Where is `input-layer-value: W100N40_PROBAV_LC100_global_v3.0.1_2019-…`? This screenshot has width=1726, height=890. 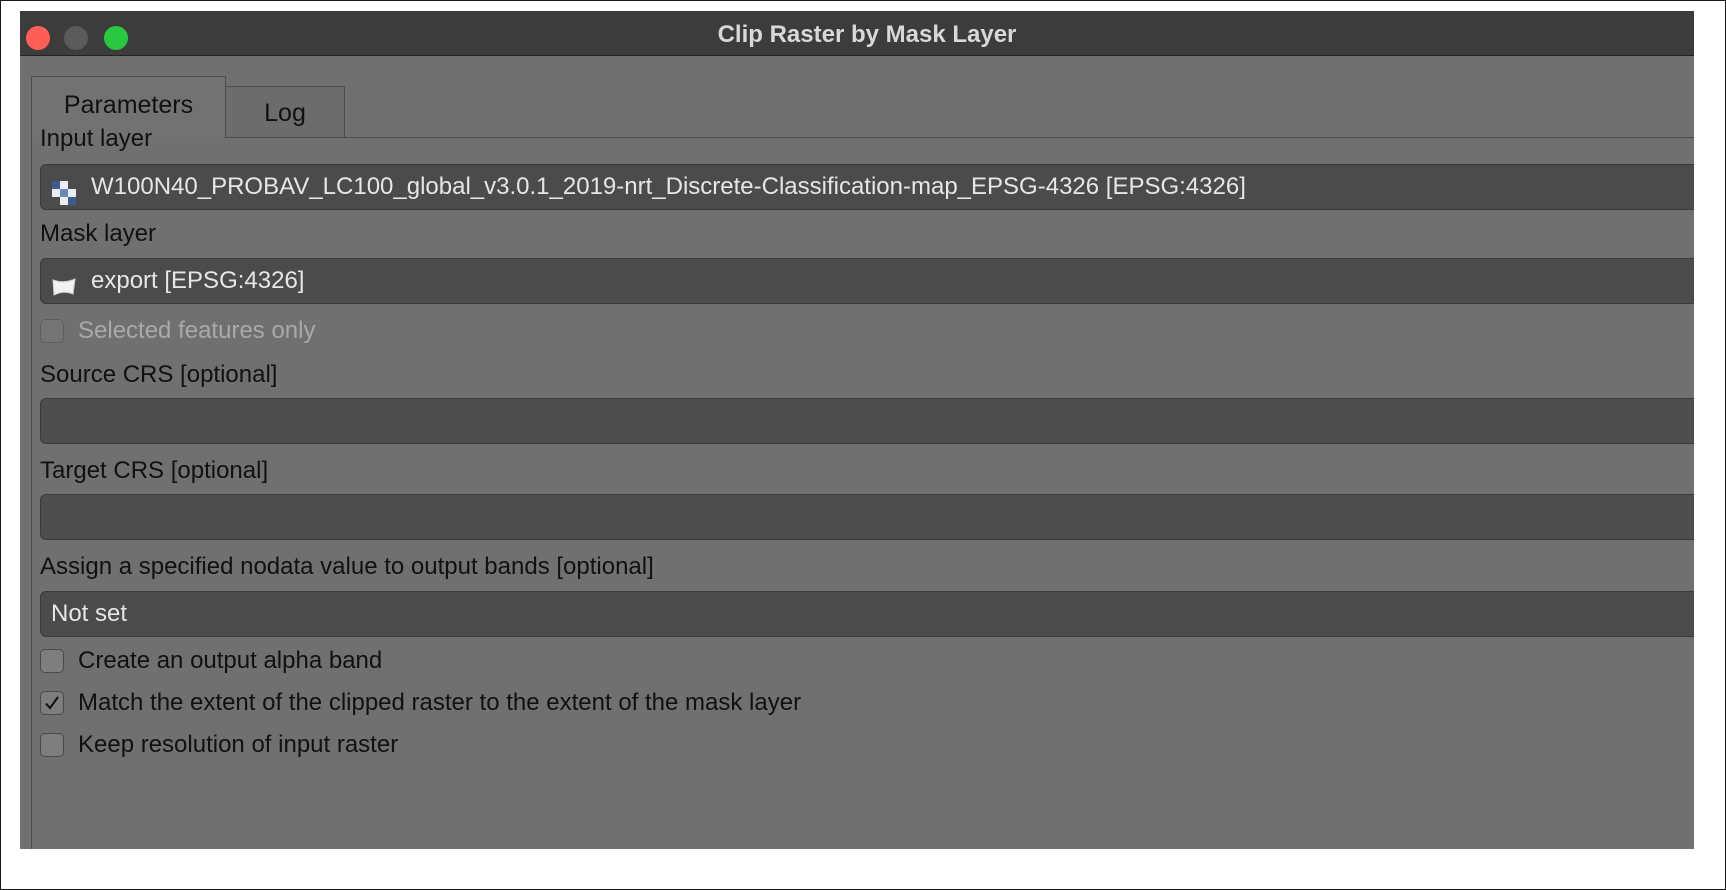 input-layer-value: W100N40_PROBAV_LC100_global_v3.0.1_2019-… is located at coordinates (668, 186).